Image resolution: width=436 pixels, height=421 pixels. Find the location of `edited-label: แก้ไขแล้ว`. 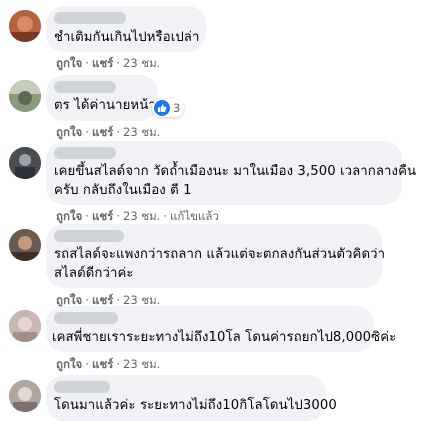

edited-label: แก้ไขแล้ว is located at coordinates (194, 216).